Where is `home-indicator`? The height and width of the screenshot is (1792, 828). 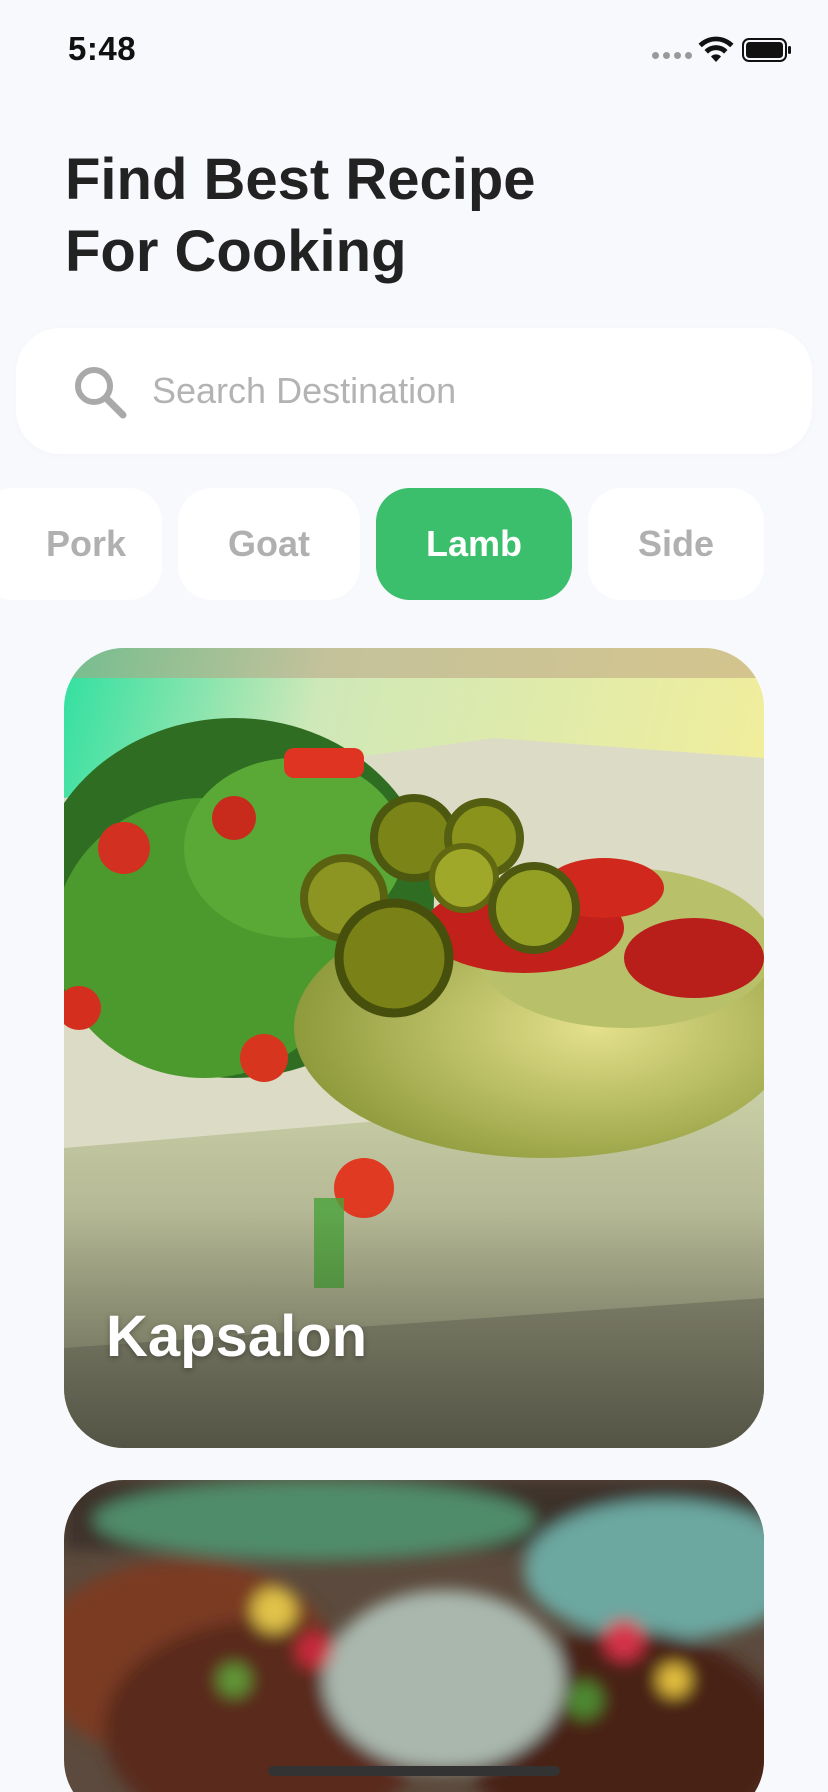 home-indicator is located at coordinates (414, 1771).